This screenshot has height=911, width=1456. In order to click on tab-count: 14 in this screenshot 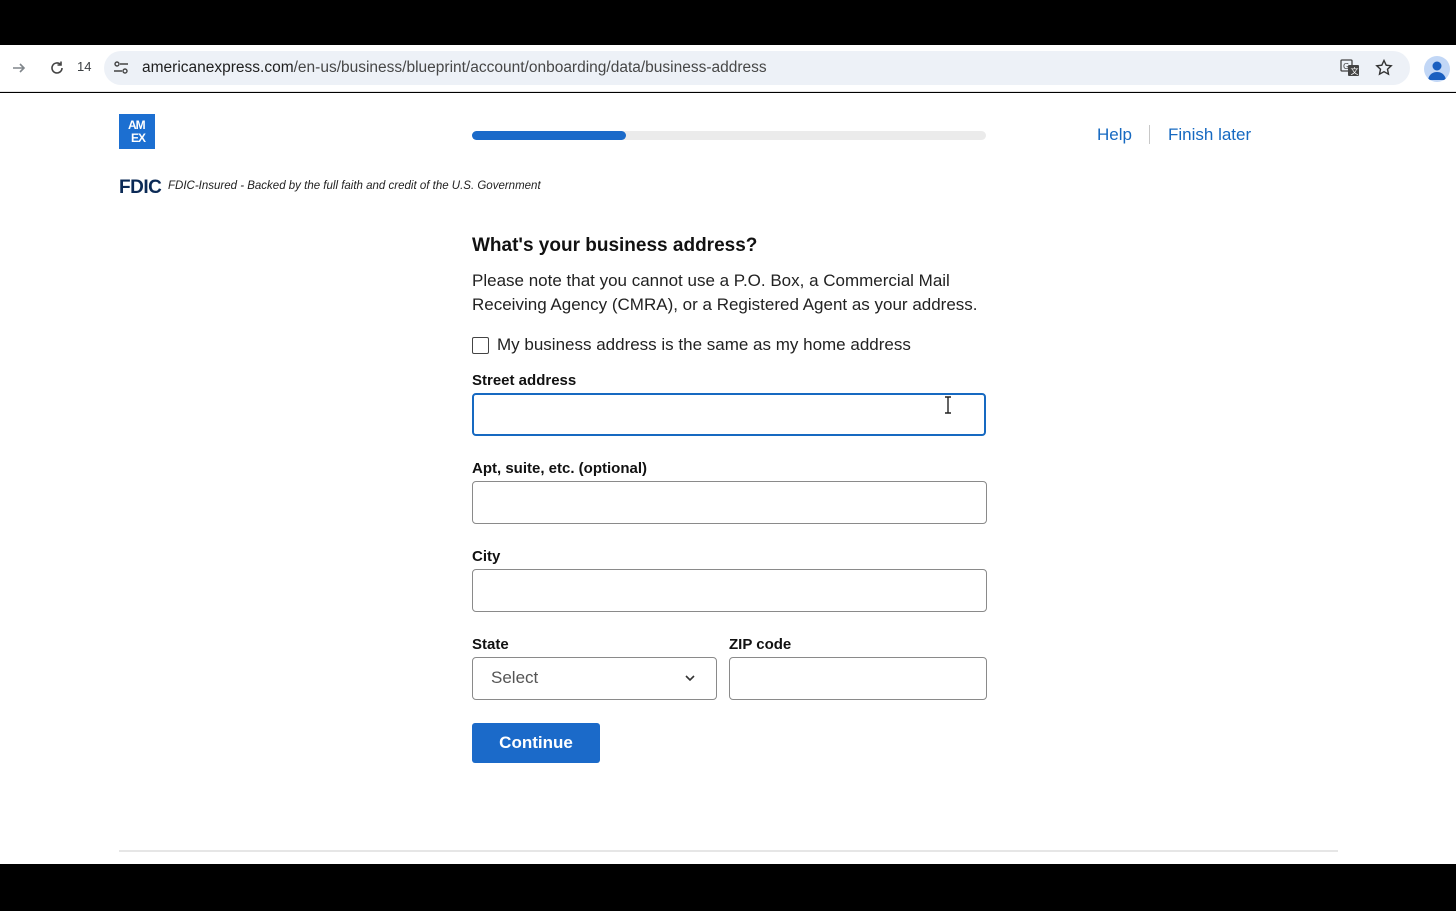, I will do `click(84, 66)`.